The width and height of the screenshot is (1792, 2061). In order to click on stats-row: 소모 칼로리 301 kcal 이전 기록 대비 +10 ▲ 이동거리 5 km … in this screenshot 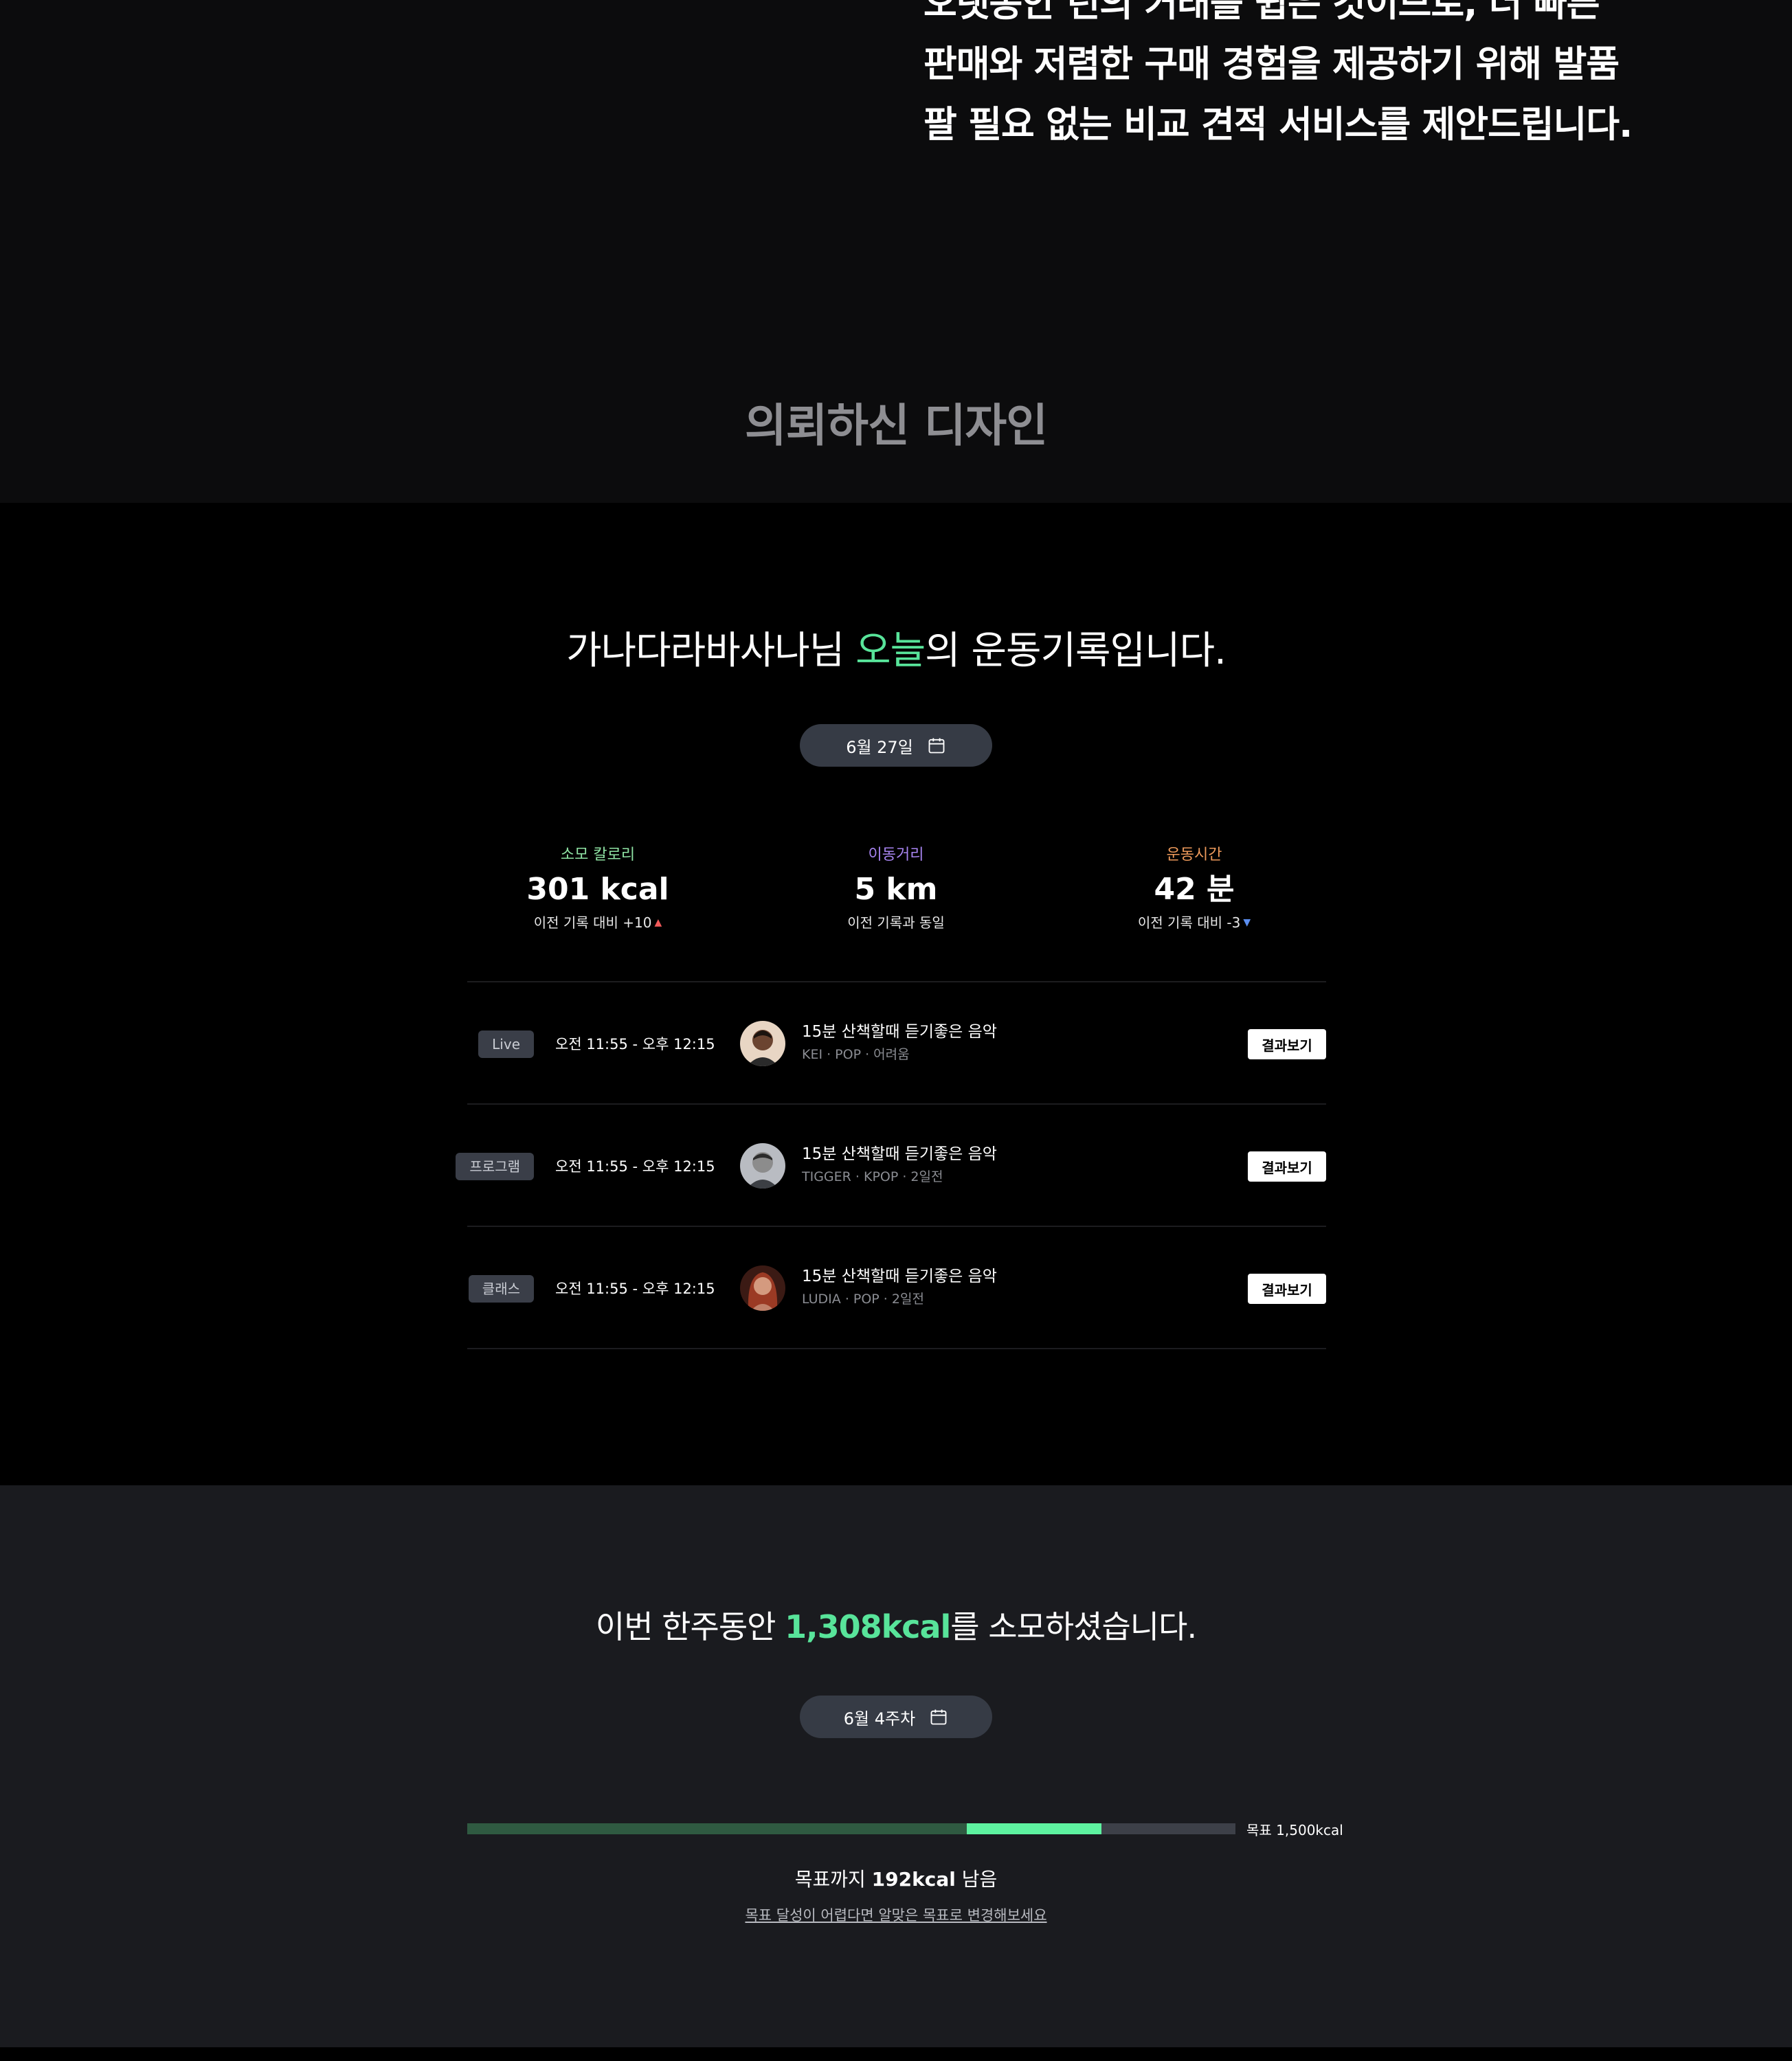, I will do `click(896, 893)`.